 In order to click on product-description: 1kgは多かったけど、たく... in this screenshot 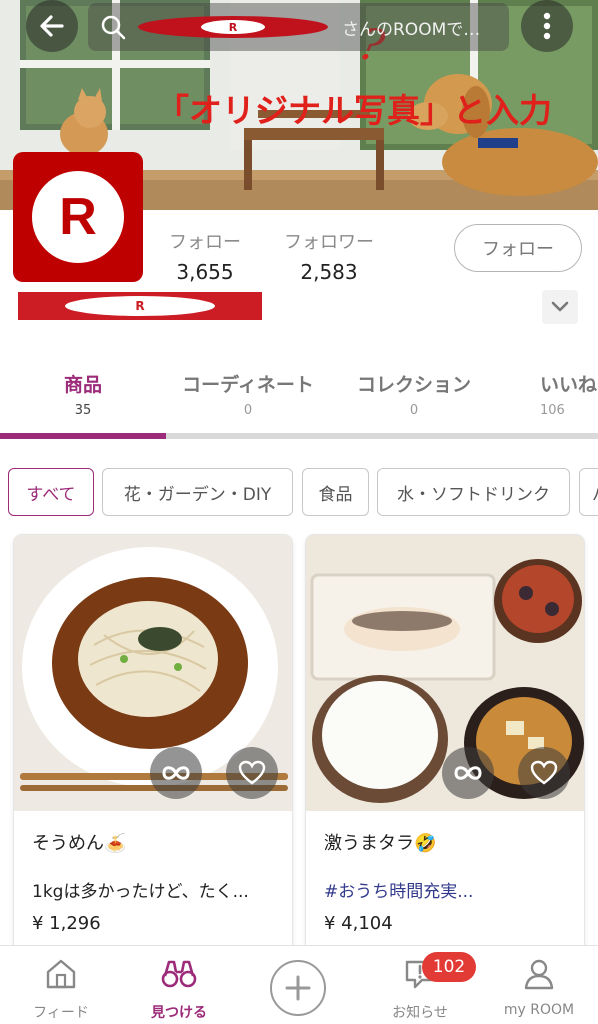, I will do `click(140, 892)`.